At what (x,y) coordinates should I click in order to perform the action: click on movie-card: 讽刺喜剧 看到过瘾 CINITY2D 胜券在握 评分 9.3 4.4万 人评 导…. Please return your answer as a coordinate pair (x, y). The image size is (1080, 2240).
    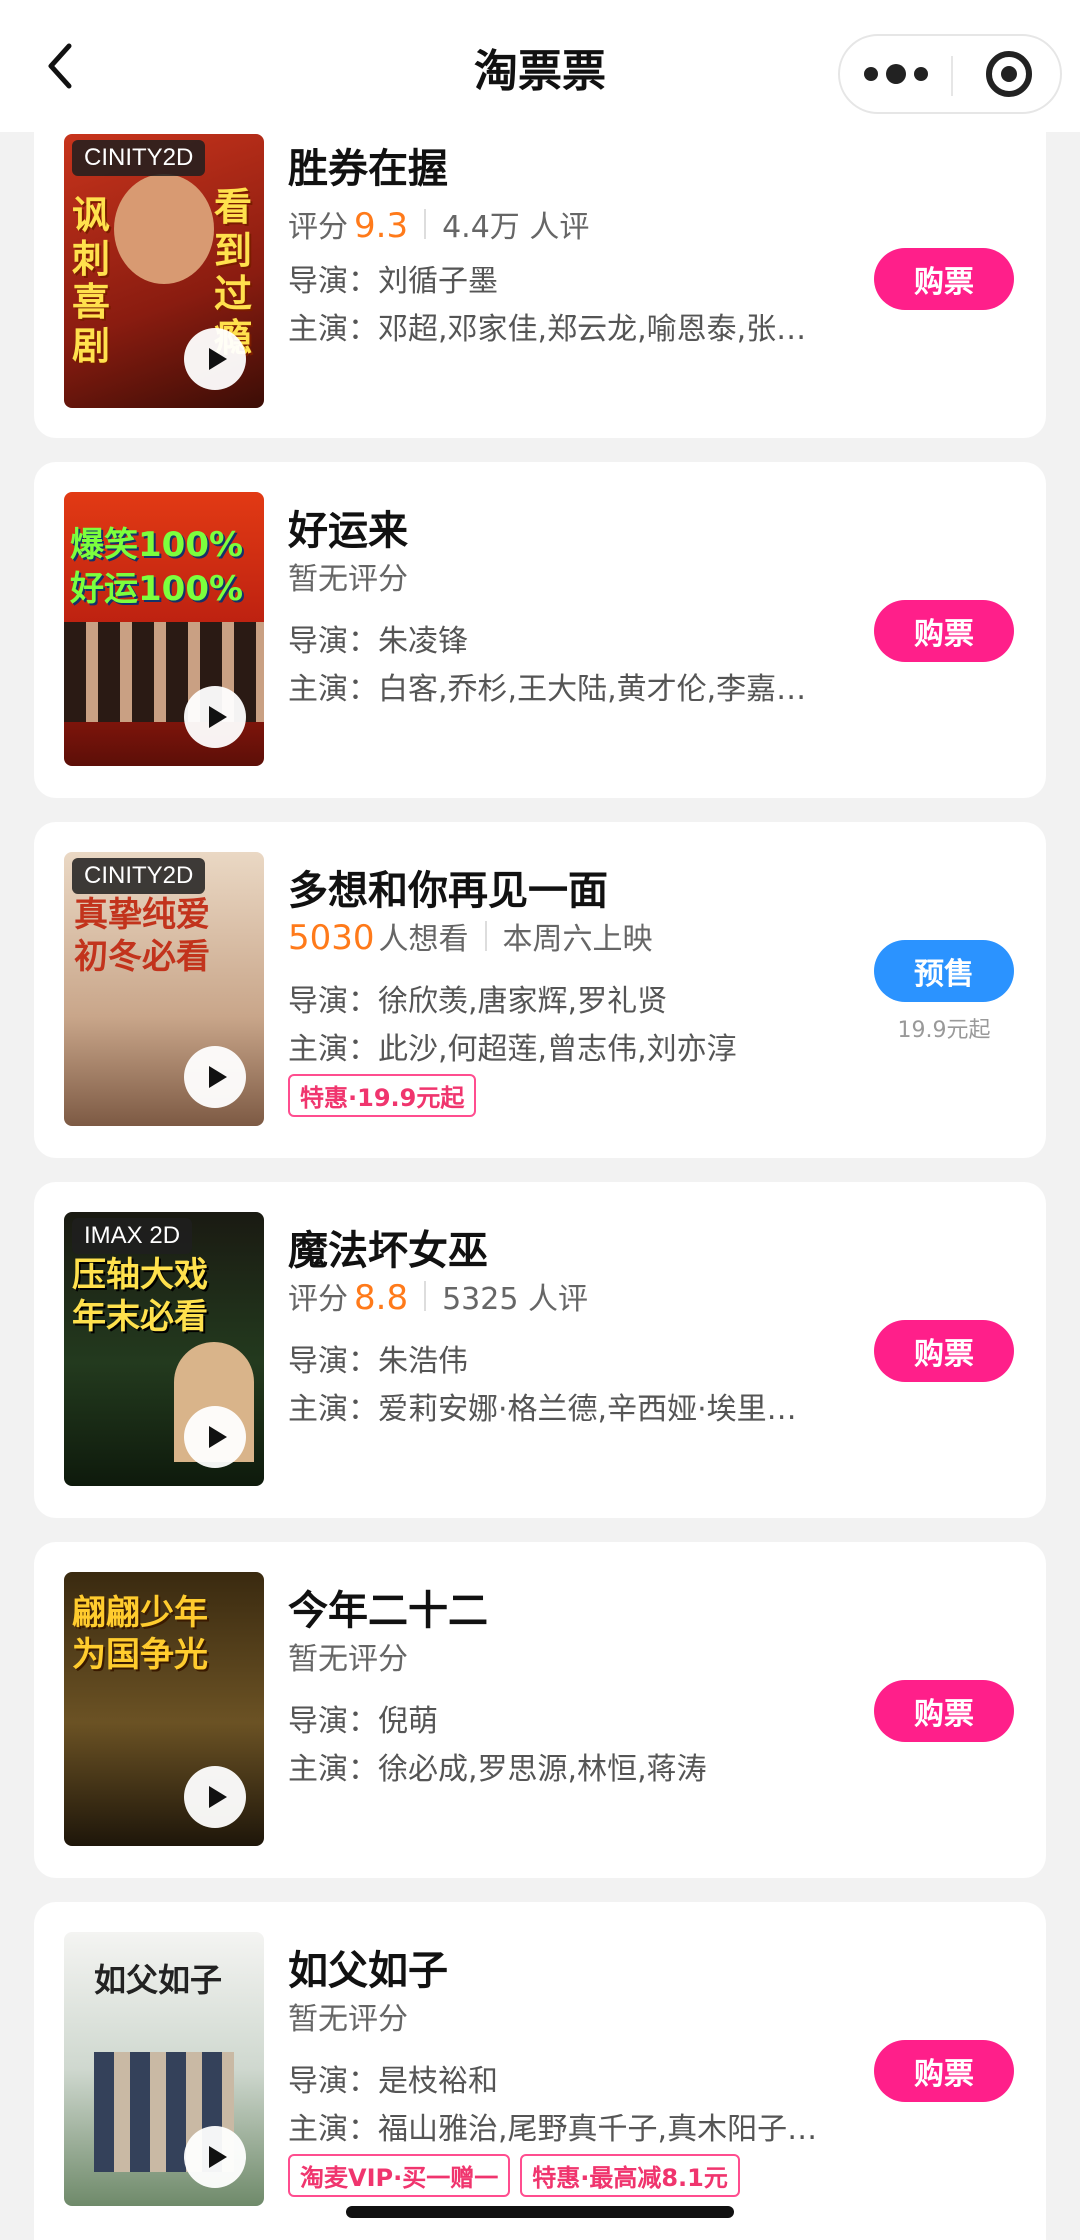
    Looking at the image, I should click on (540, 259).